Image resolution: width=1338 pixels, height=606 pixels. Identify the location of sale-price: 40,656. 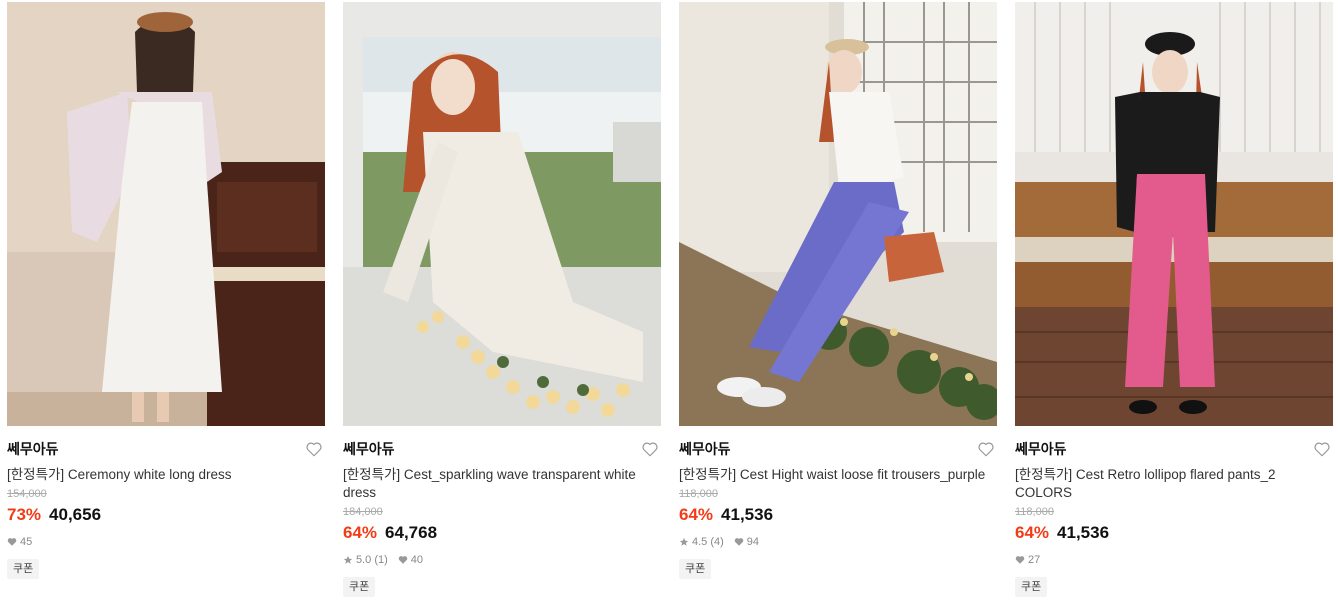
(75, 514).